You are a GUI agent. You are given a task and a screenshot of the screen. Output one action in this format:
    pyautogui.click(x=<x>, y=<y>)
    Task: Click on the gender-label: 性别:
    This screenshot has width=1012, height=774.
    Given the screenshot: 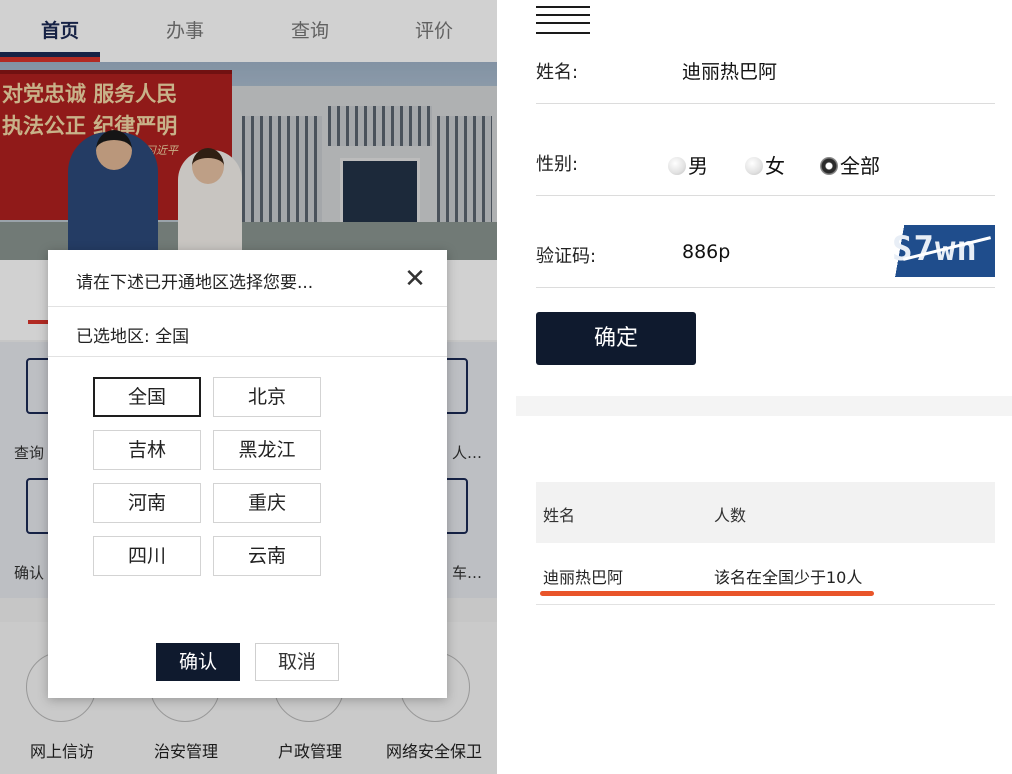 What is the action you would take?
    pyautogui.click(x=557, y=164)
    